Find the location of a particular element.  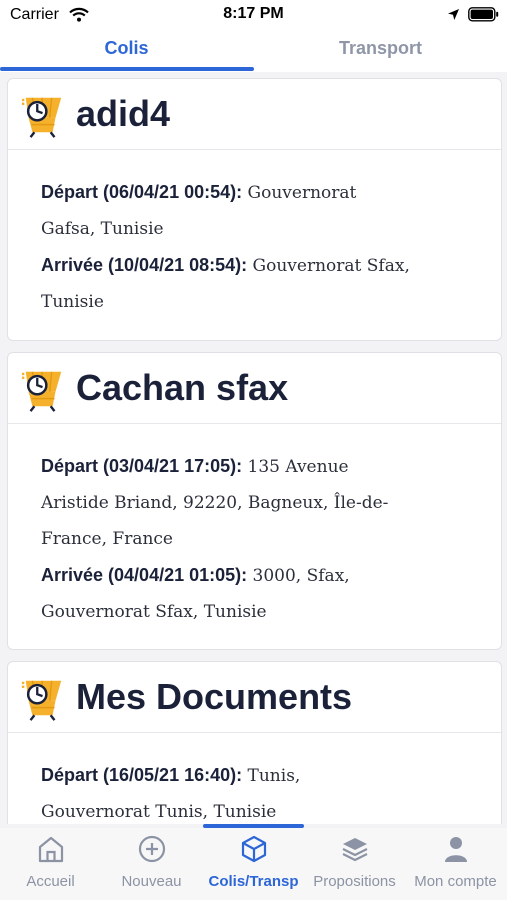

card-title: Cachan sfax is located at coordinates (182, 387).